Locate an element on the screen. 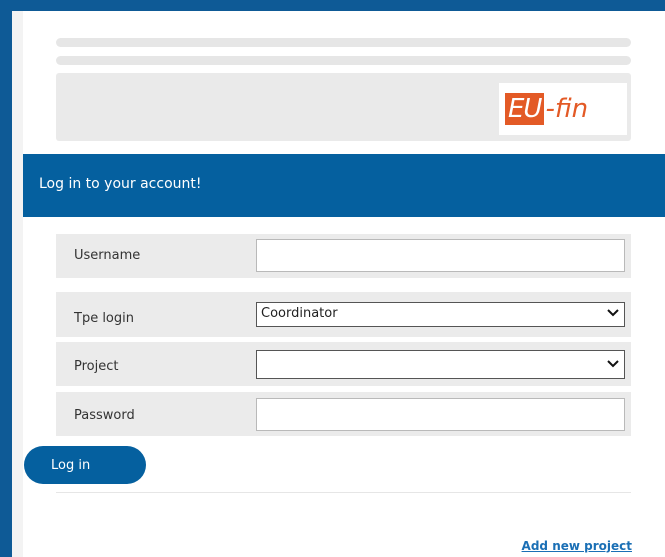  project-row: Project is located at coordinates (343, 364).